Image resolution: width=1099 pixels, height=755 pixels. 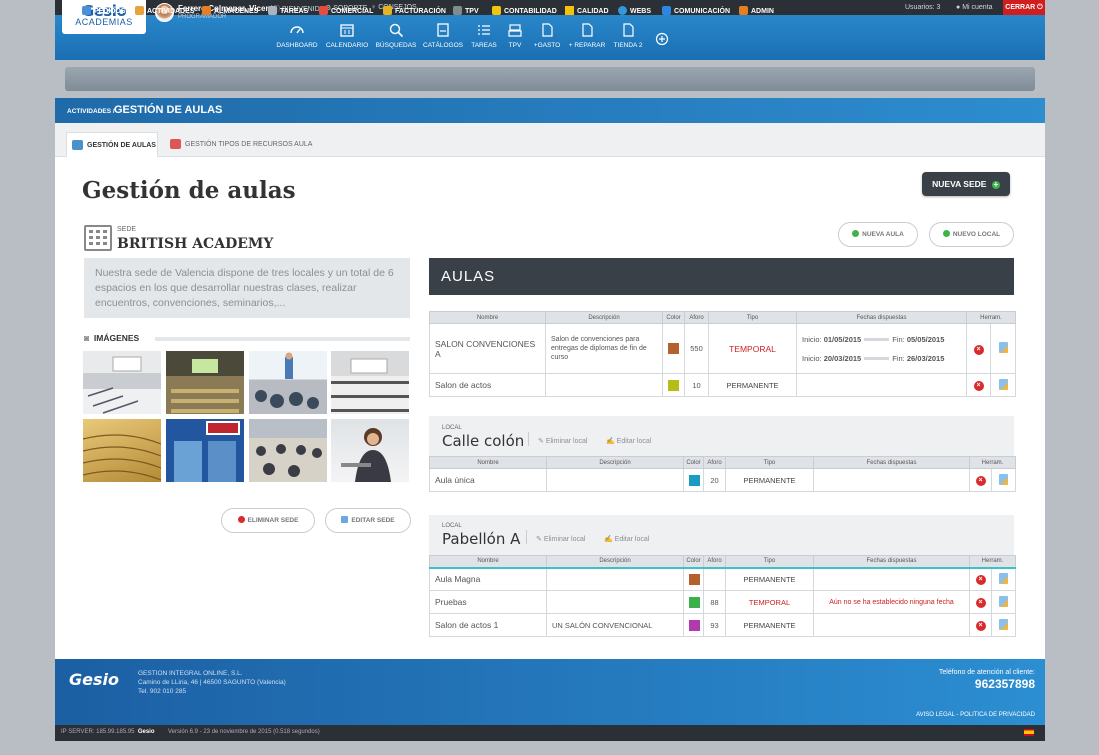 I want to click on nav-calendario: CALENDARIO, so click(x=347, y=35).